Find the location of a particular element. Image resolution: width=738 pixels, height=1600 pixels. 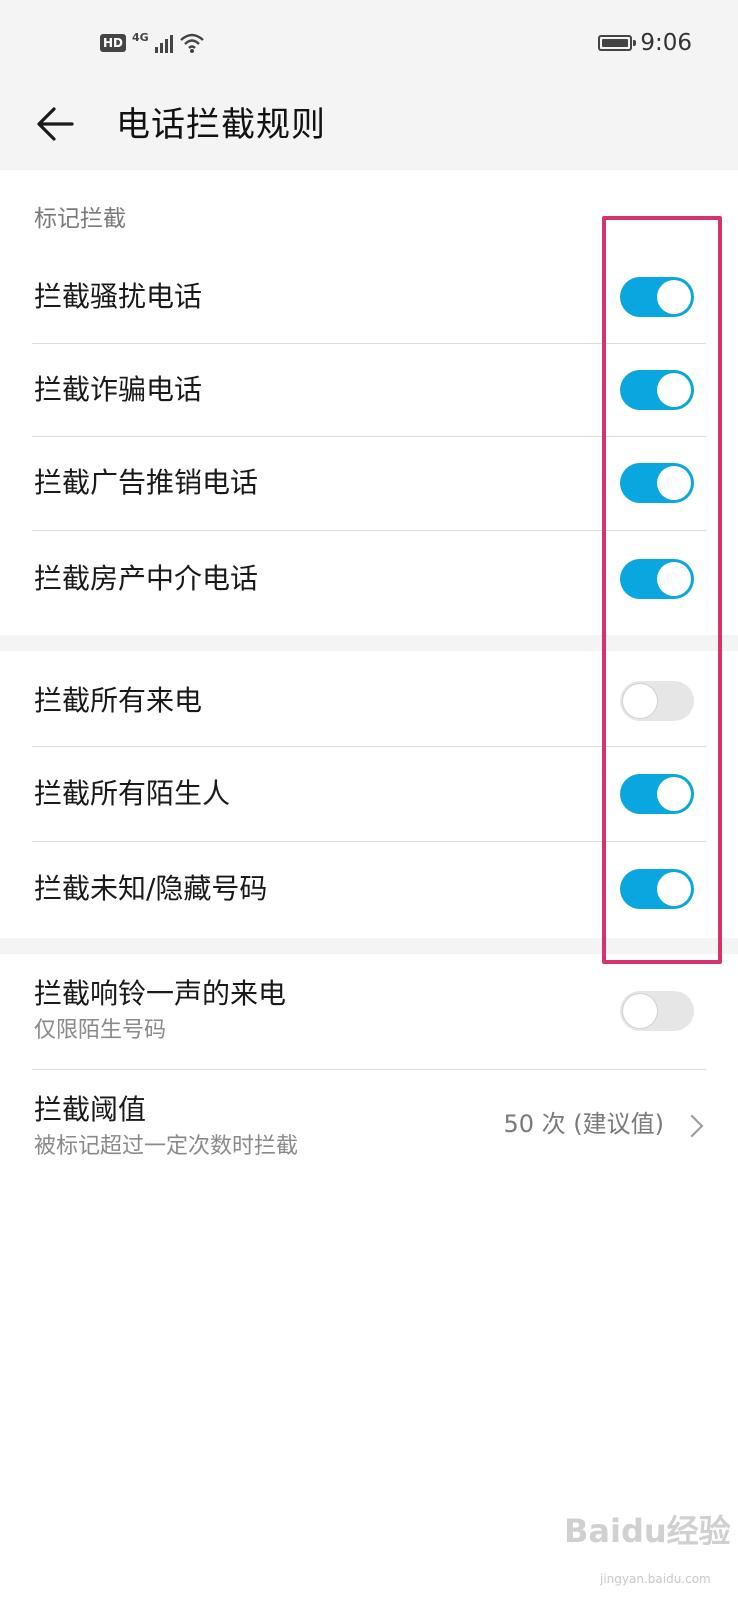

hd-icon: HD is located at coordinates (113, 43).